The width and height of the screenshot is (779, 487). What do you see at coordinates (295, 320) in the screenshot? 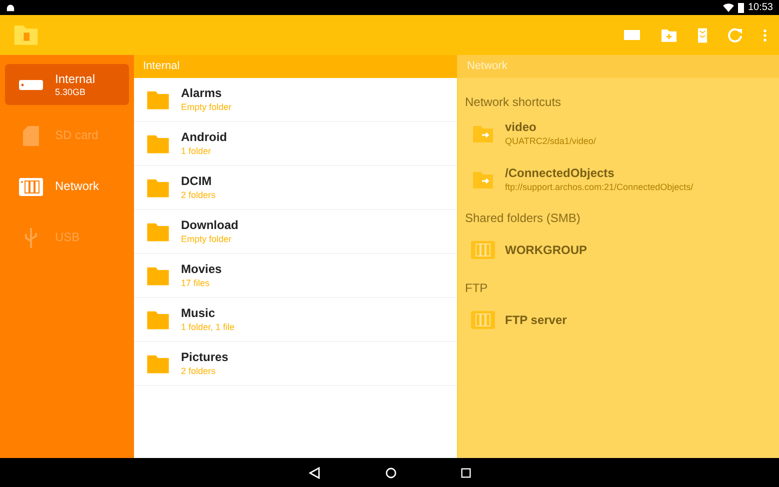
I see `folder-row: Music 1 folder, 1 file` at bounding box center [295, 320].